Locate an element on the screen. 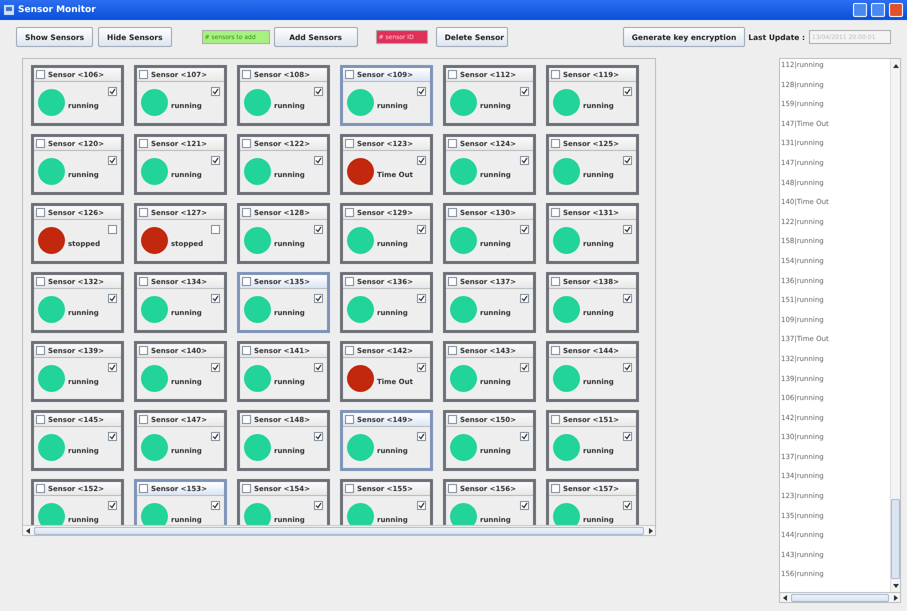 The height and width of the screenshot is (611, 907). log-horizontal-scrollbar is located at coordinates (840, 598).